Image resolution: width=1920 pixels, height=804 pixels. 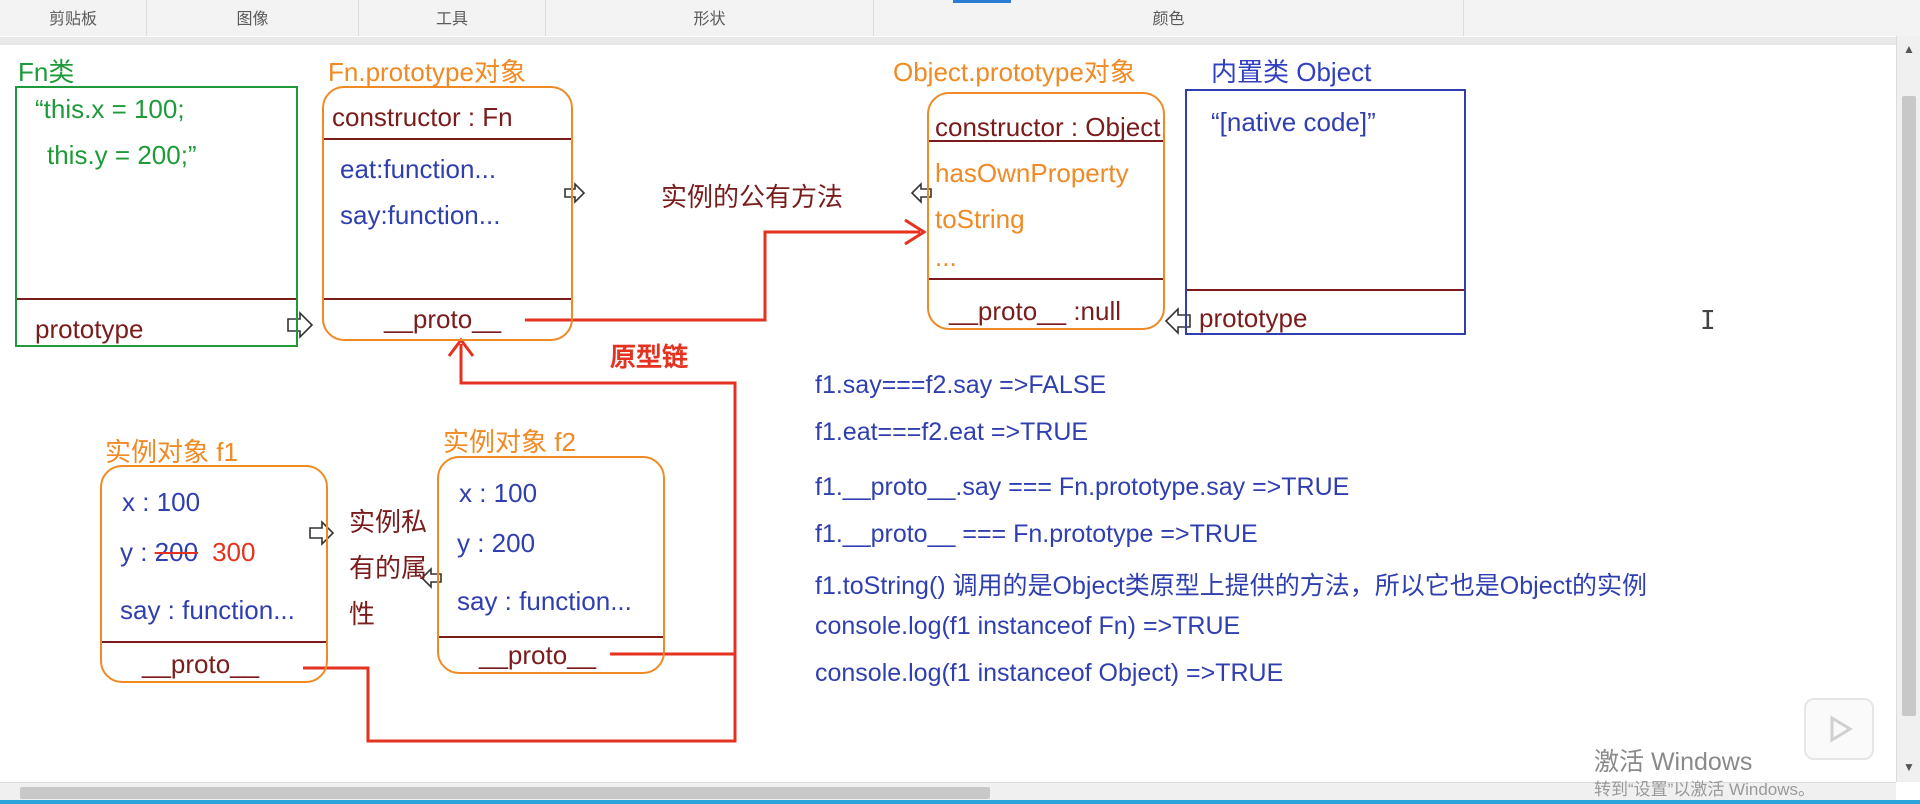 What do you see at coordinates (505, 793) in the screenshot?
I see `horizontal-scrollbar-thumb` at bounding box center [505, 793].